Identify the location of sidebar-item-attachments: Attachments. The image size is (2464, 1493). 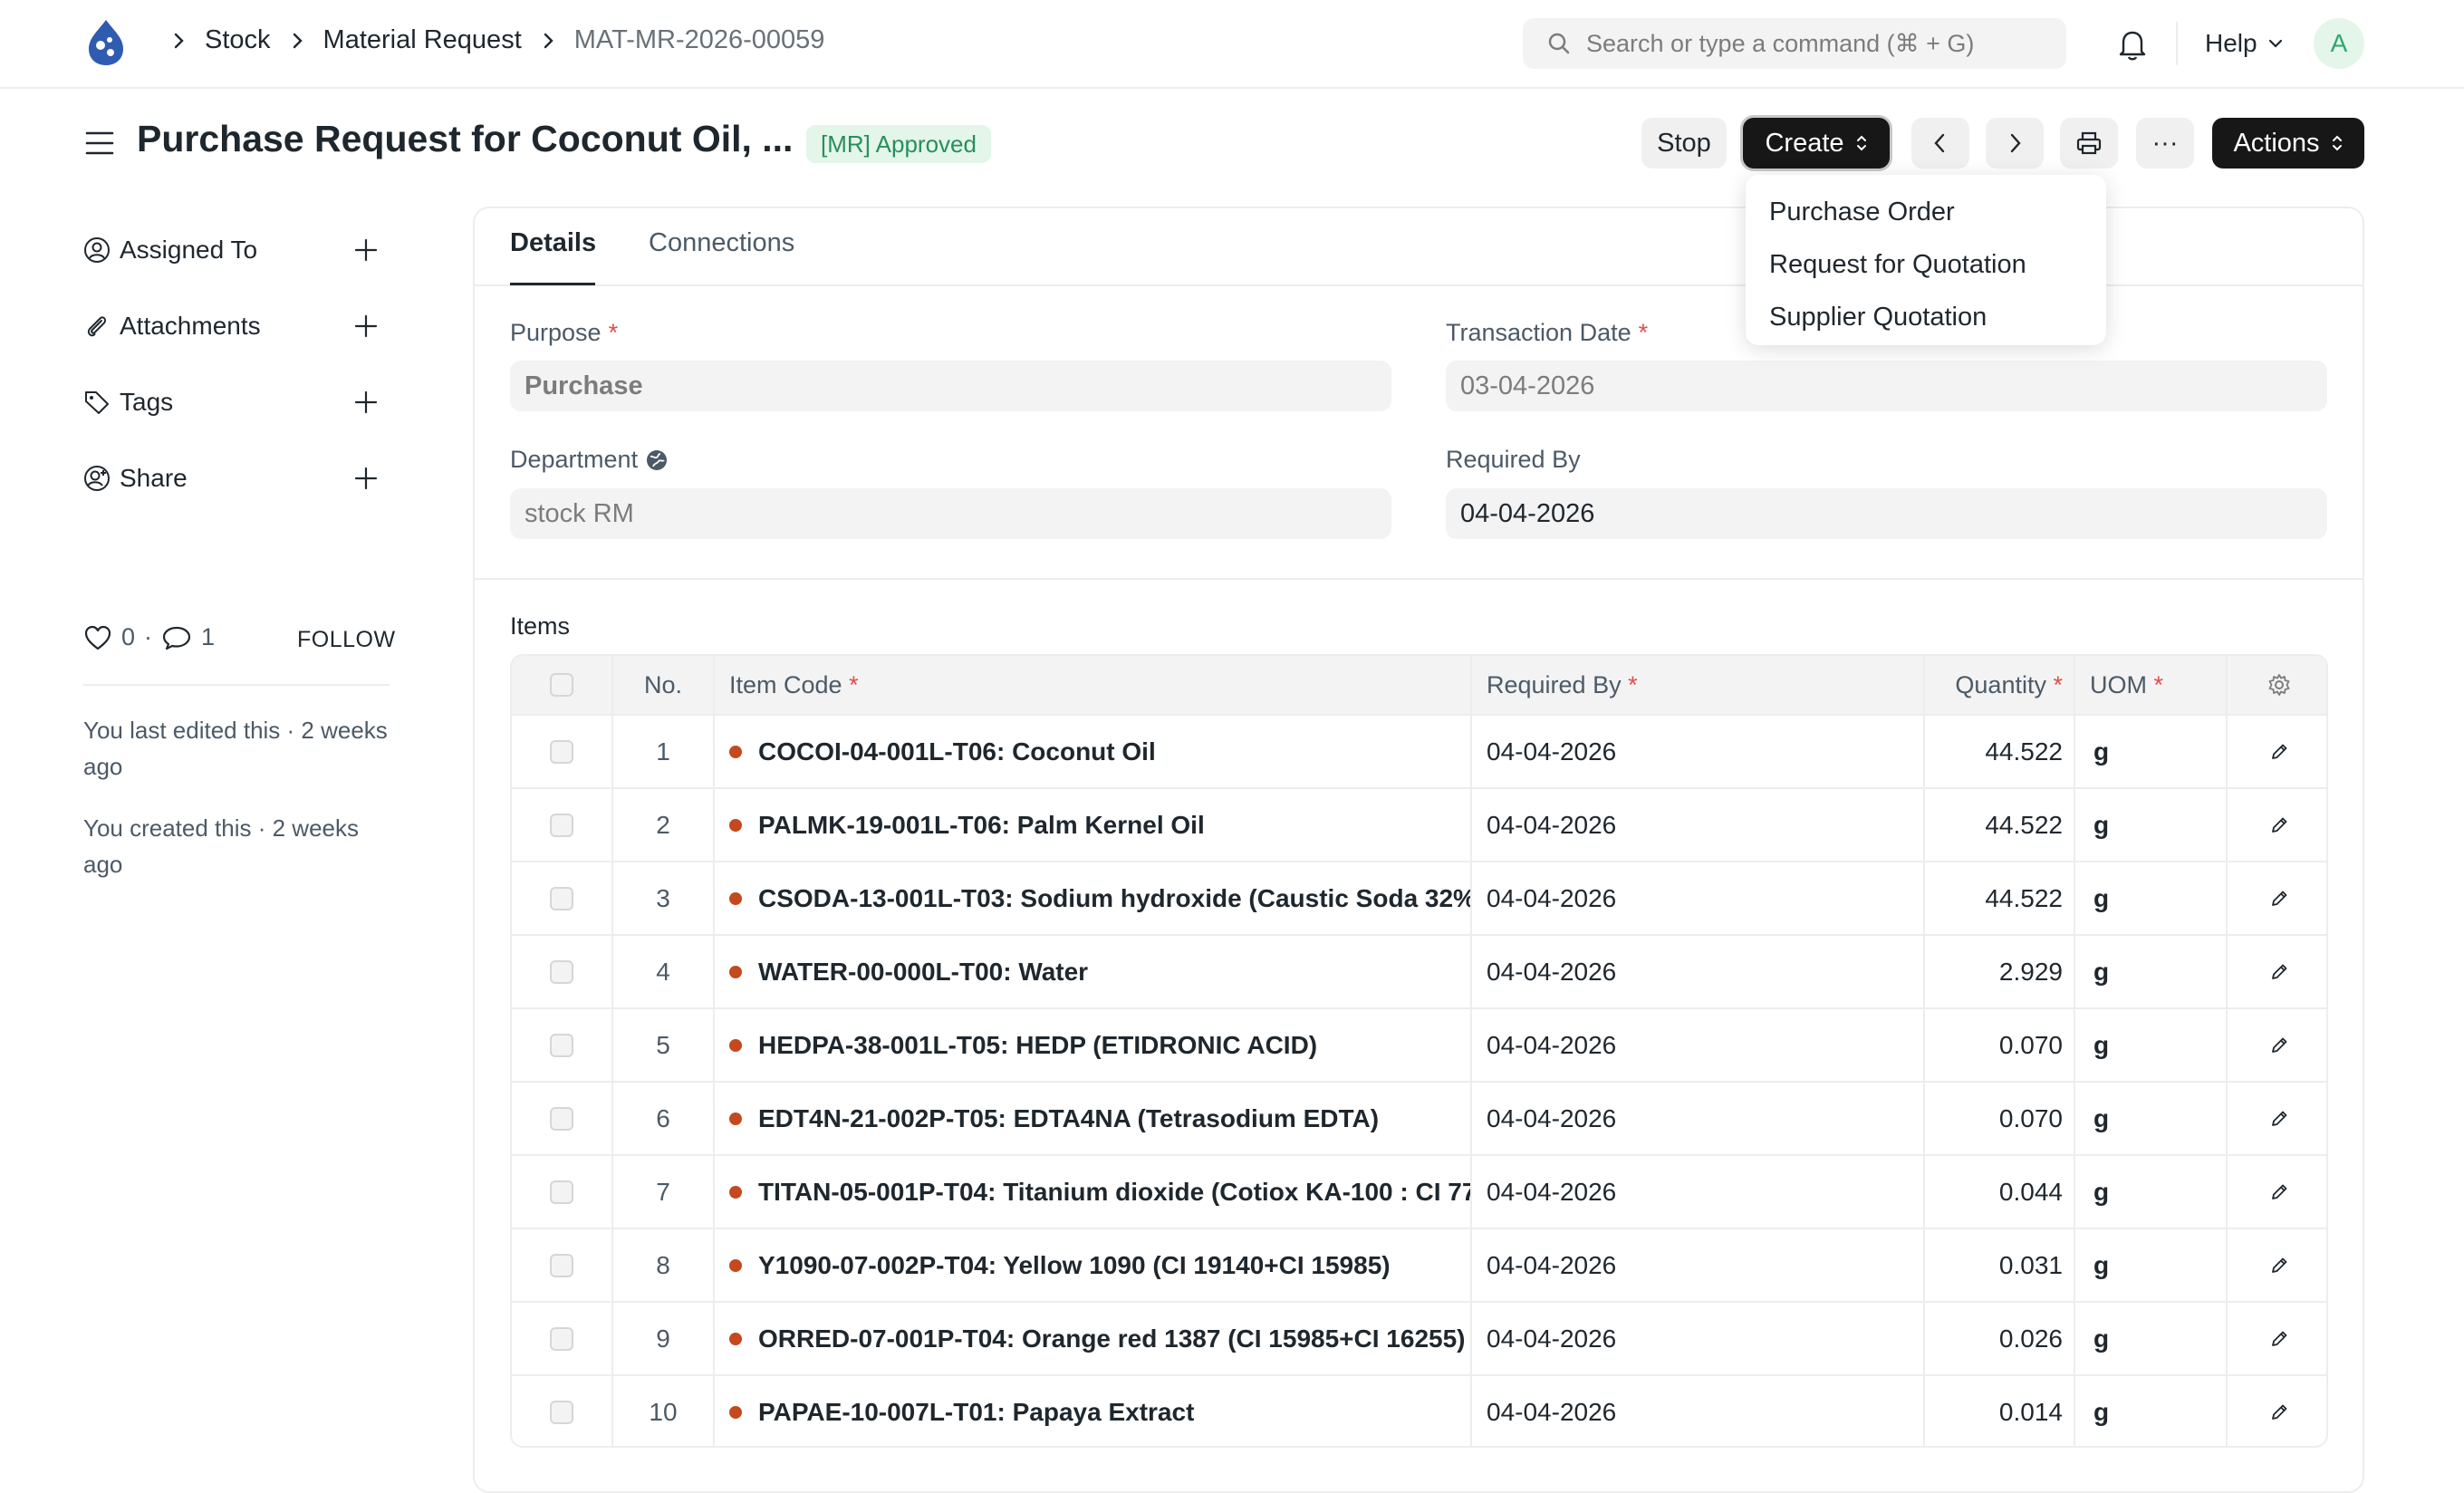
(172, 326).